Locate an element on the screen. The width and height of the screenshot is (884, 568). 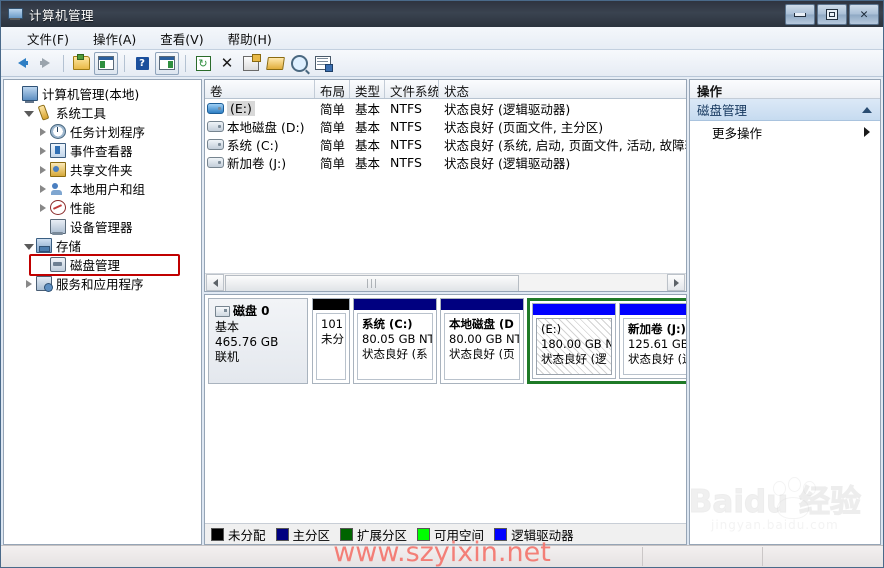
partition-label: (E:) is located at coordinates (551, 329).